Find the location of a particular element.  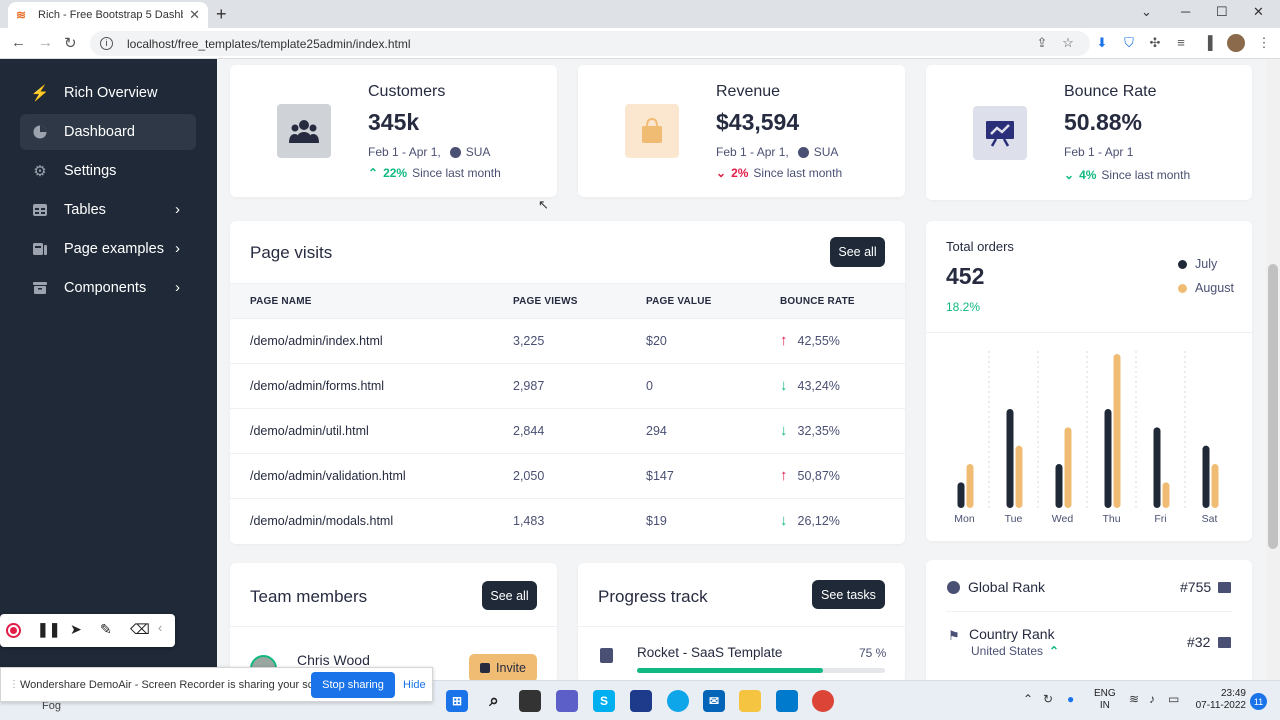

pointer-tool-icon: ➤ is located at coordinates (76, 629).